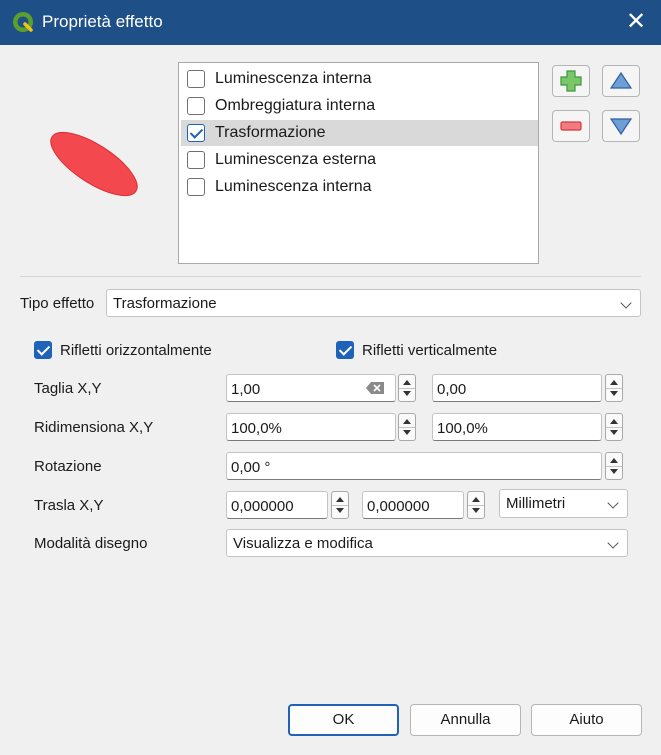  I want to click on move-down-icon, so click(621, 127).